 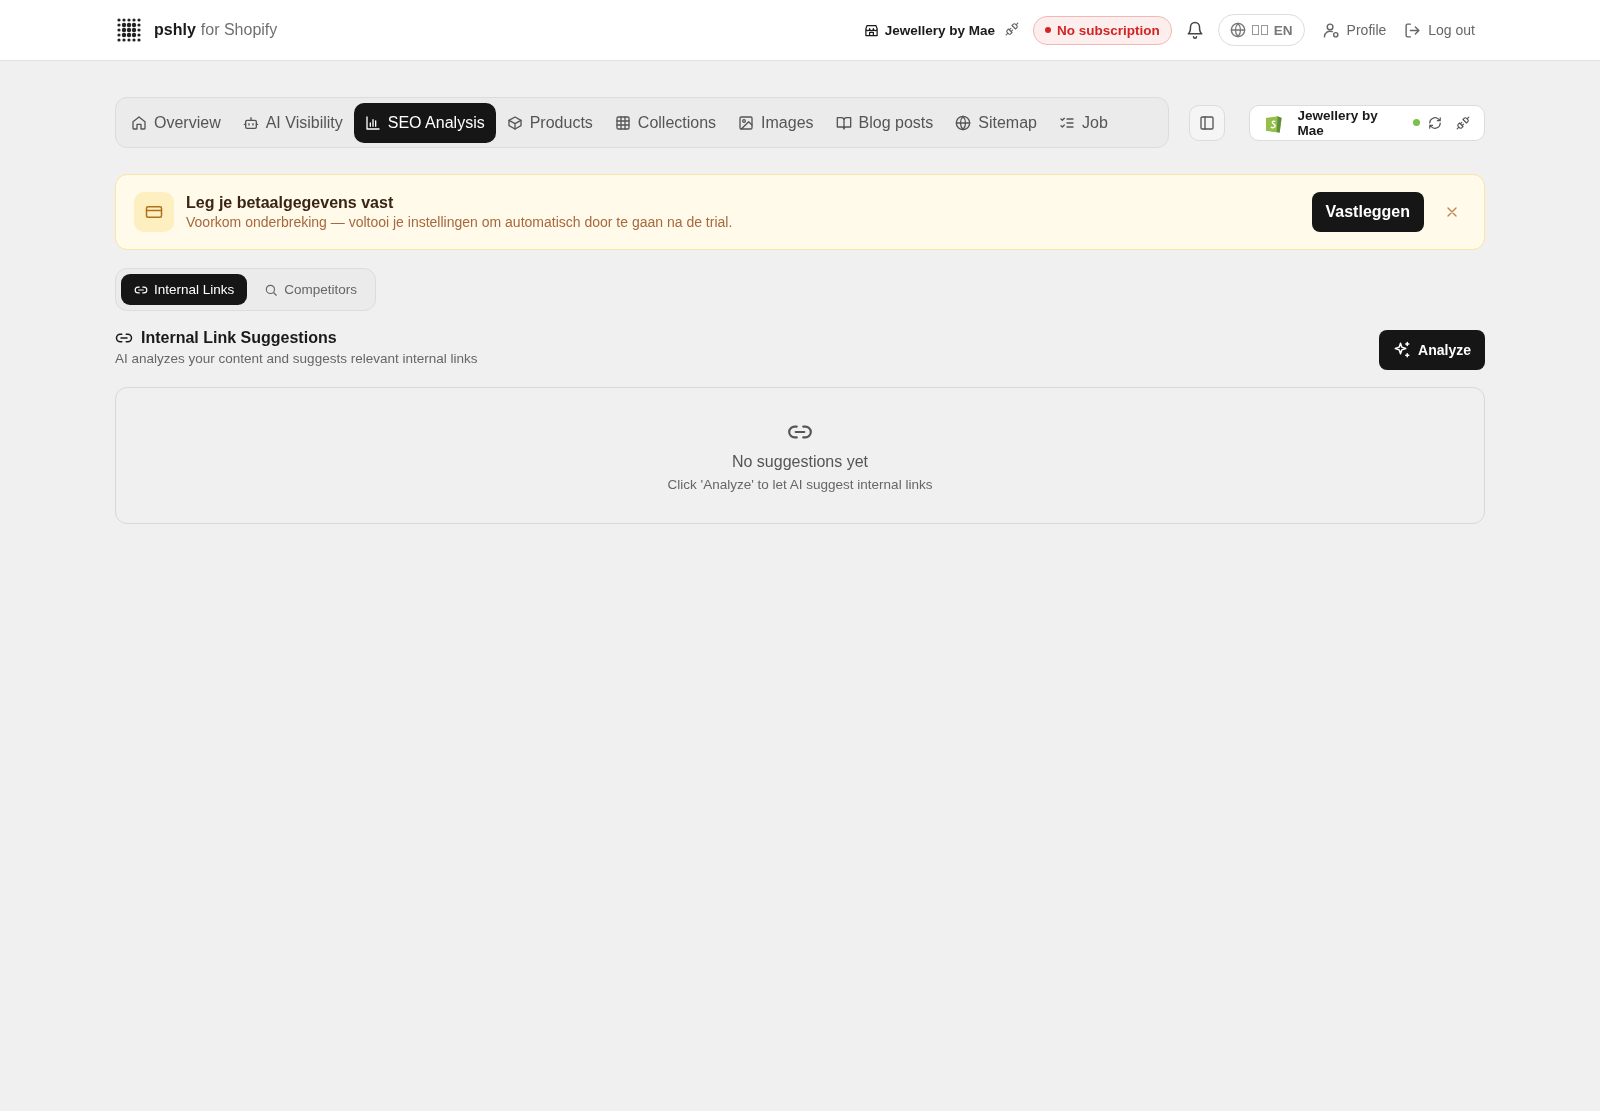 I want to click on disconnect-button, so click(x=1463, y=122).